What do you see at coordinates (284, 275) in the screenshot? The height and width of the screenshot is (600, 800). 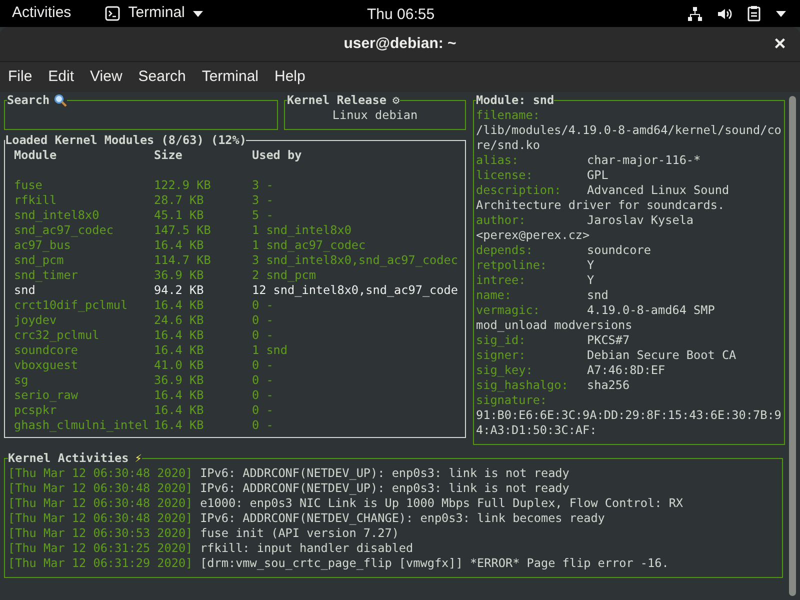 I see `table-cell: 2 snd_pcm` at bounding box center [284, 275].